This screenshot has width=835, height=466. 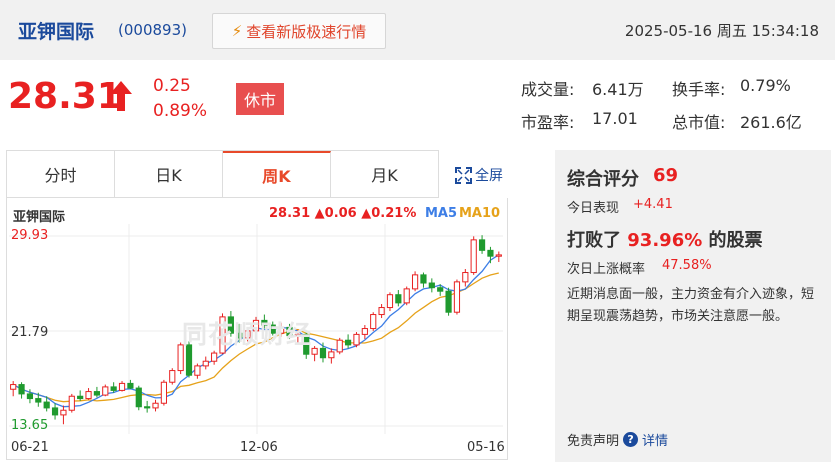 What do you see at coordinates (180, 111) in the screenshot?
I see `price-change-pct: 0.89%` at bounding box center [180, 111].